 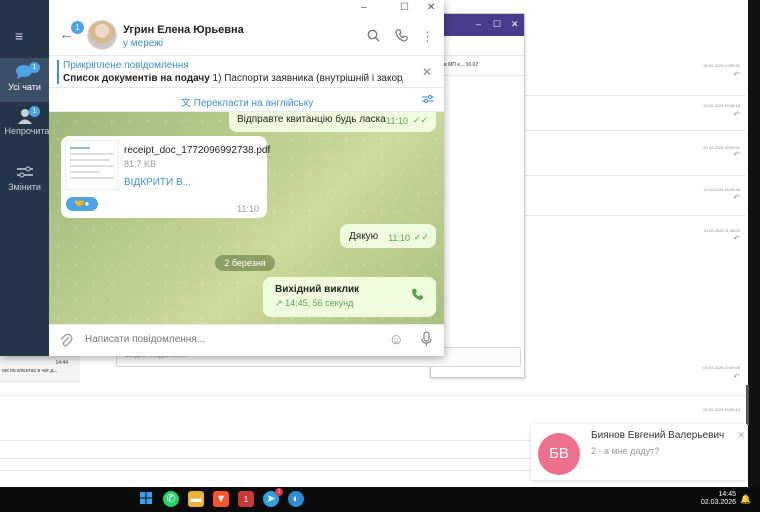 What do you see at coordinates (380, 499) in the screenshot?
I see `taskbar: ✆ ▬ ▼ 1 ➤ 1 ◐ 14:45 02.03.2026 🔔` at bounding box center [380, 499].